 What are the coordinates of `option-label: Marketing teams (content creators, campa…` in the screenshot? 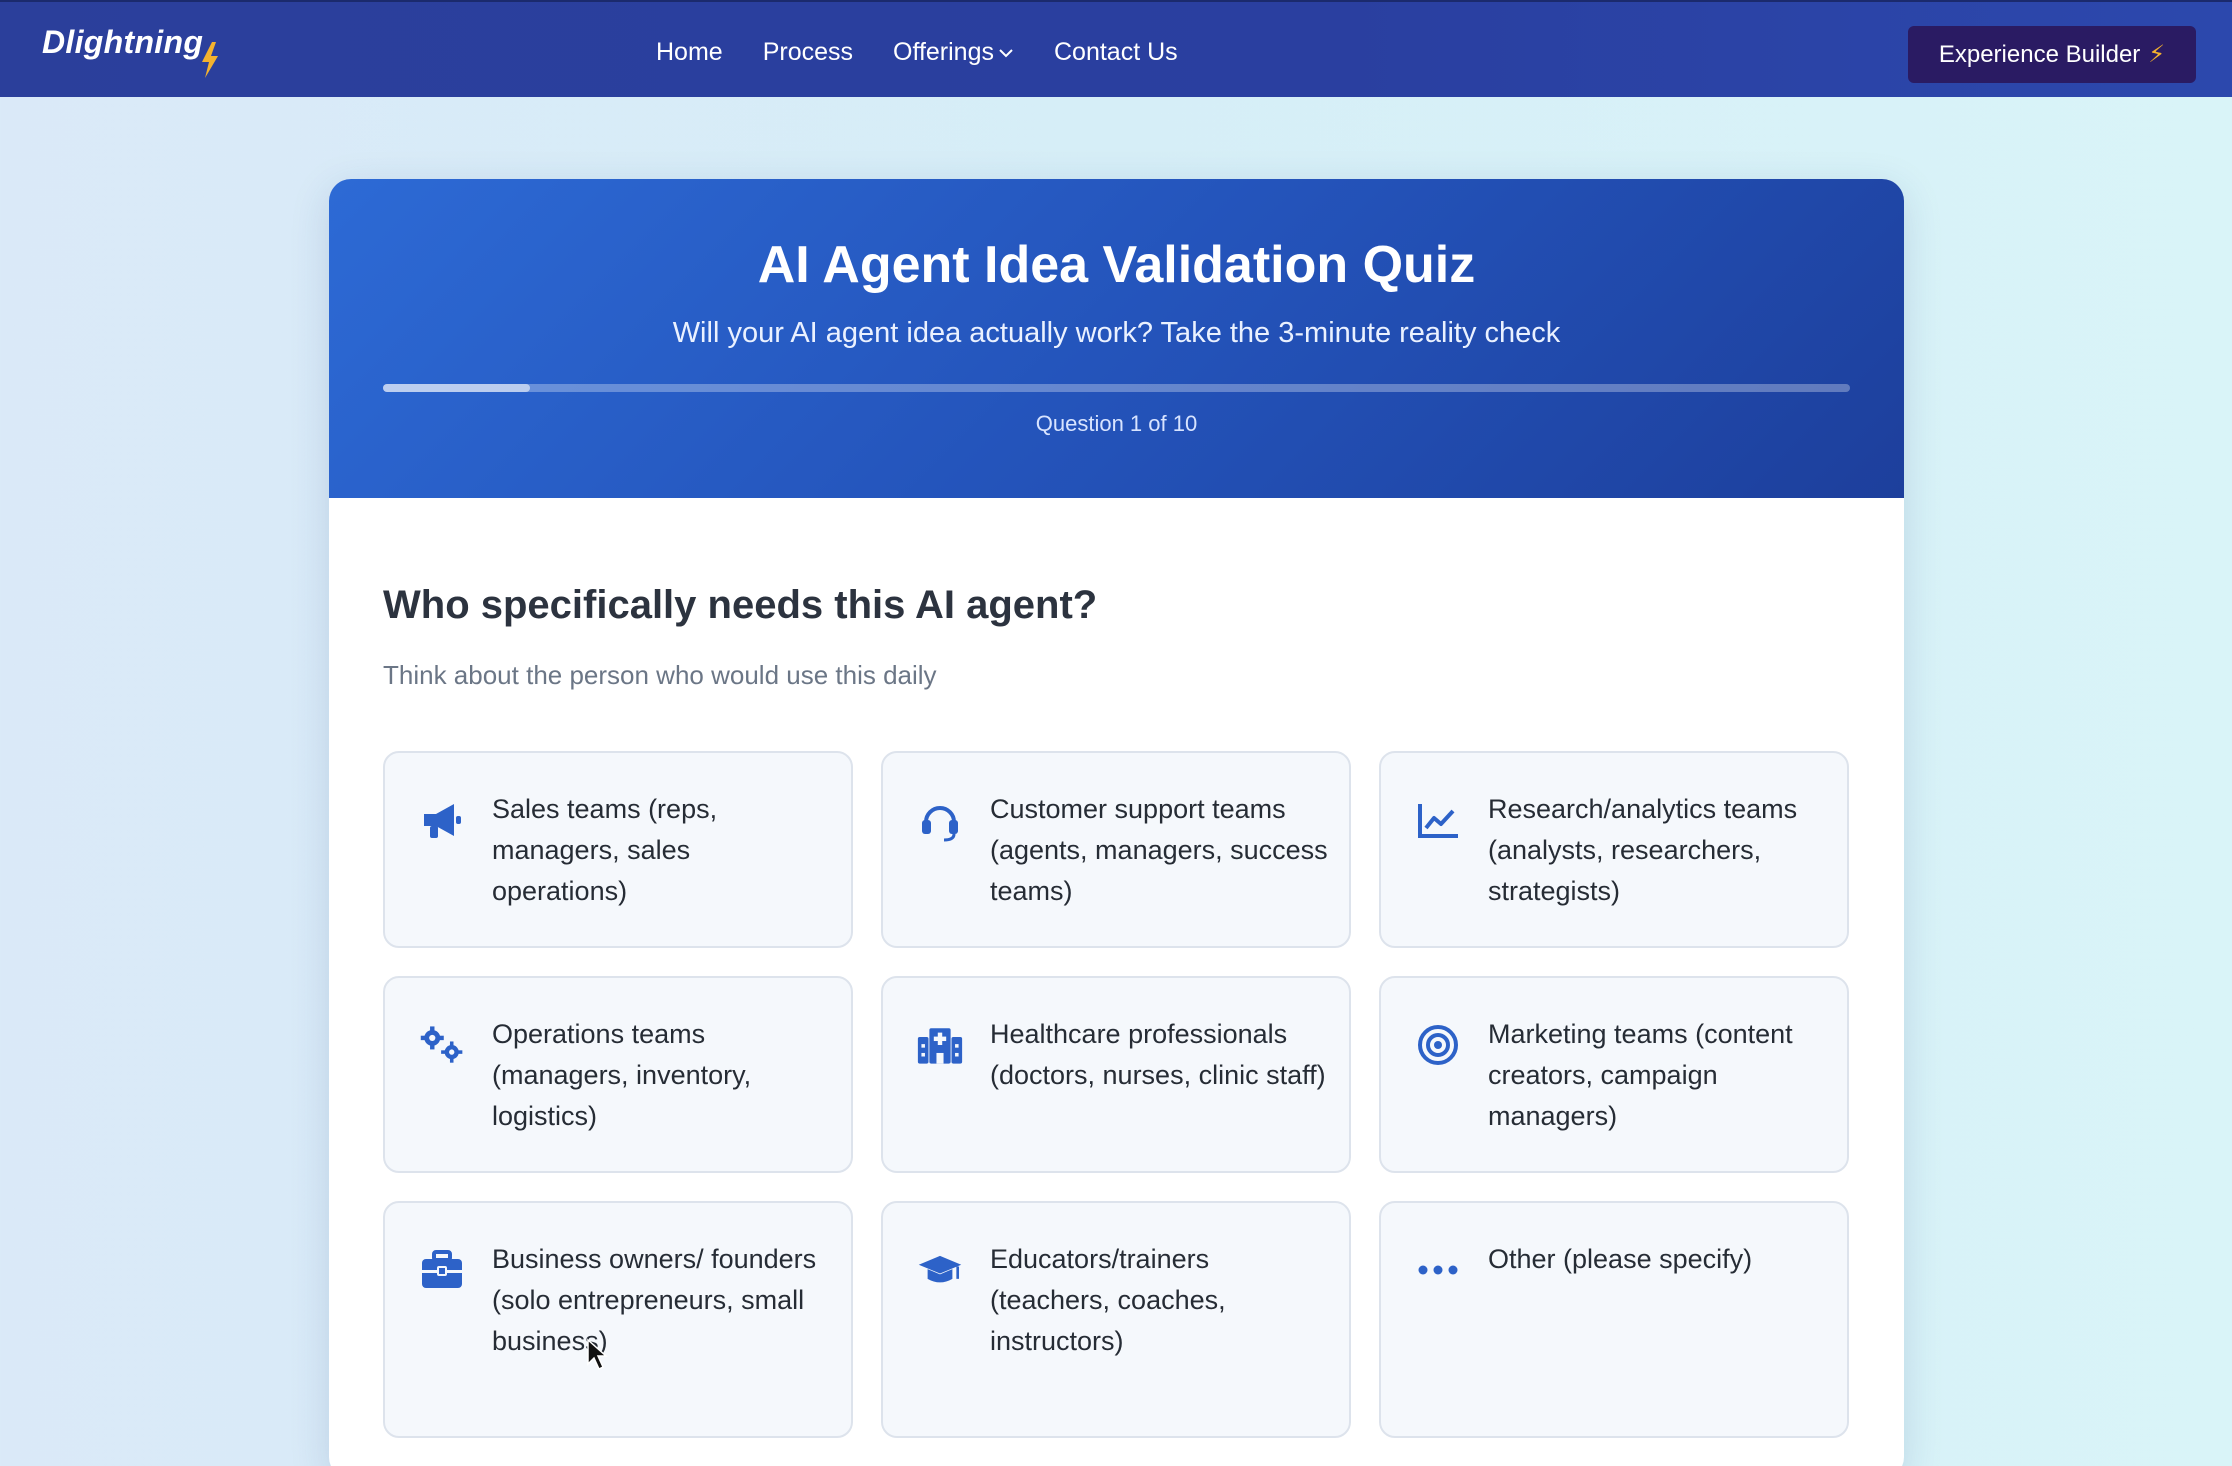 It's located at (1640, 1075).